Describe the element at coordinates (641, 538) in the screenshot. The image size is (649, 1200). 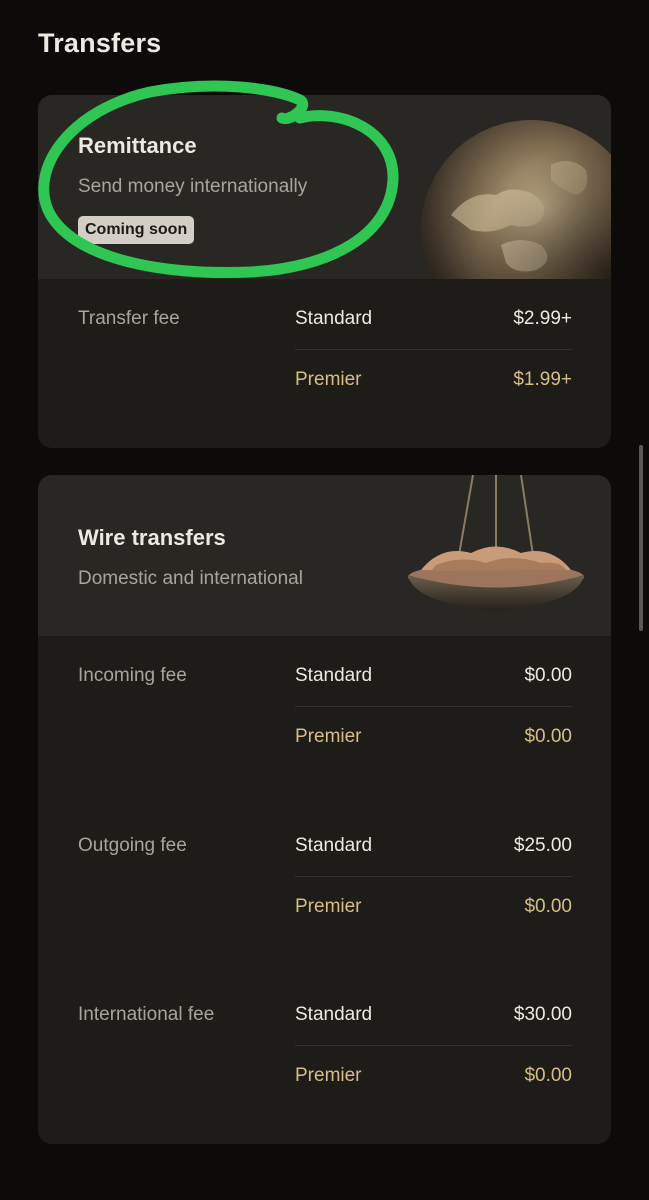
I see `scrollbar` at that location.